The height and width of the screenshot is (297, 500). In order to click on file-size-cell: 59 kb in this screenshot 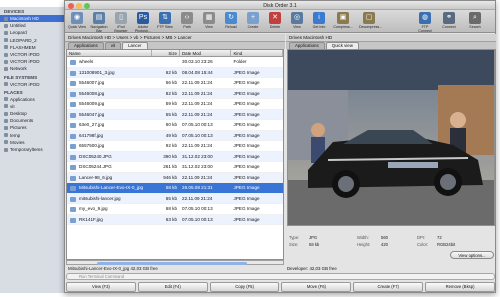, I will do `click(171, 103)`.